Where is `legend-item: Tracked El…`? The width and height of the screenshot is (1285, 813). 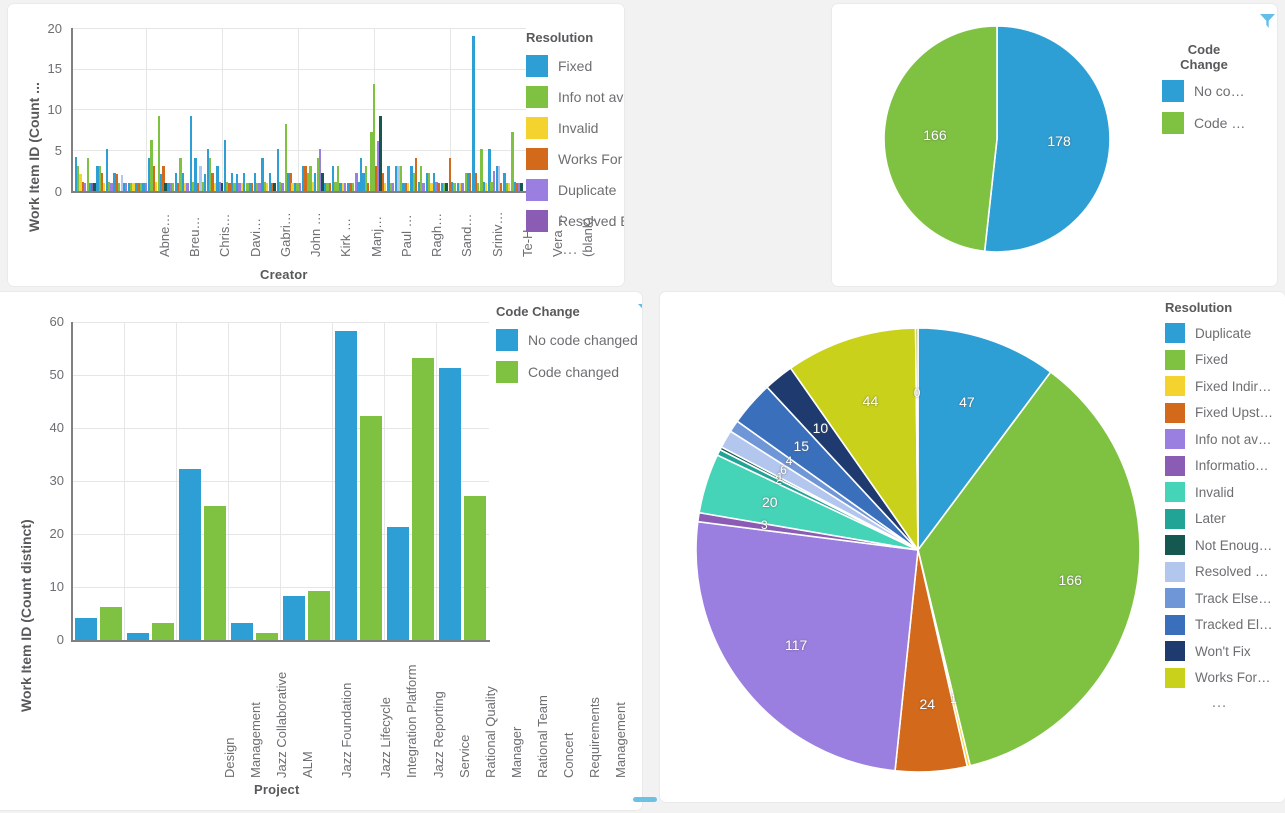 legend-item: Tracked El… is located at coordinates (1225, 624).